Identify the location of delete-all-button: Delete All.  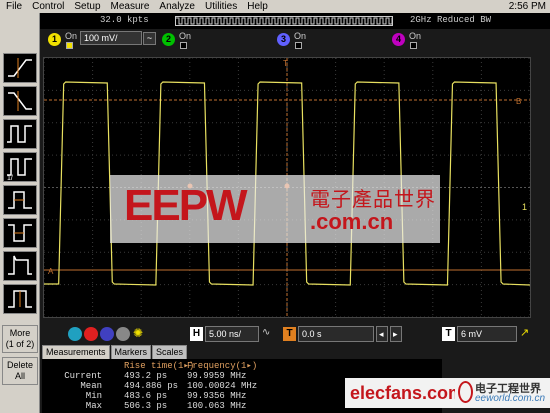
(20, 371).